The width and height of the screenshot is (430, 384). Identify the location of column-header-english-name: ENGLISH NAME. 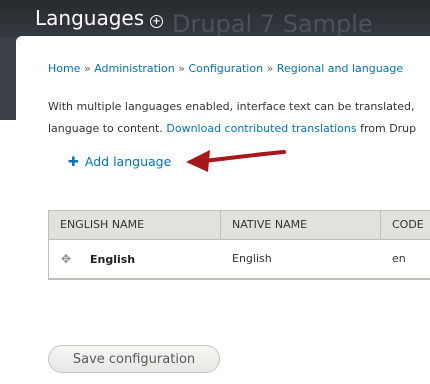
(135, 225).